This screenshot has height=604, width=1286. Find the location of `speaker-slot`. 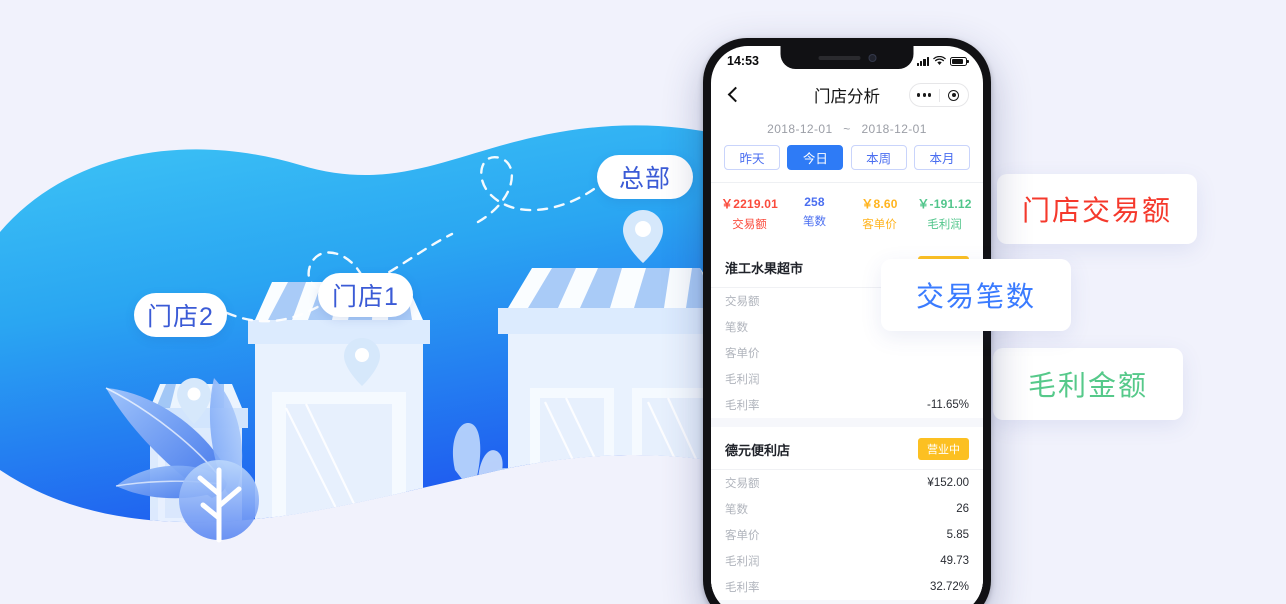

speaker-slot is located at coordinates (839, 57).